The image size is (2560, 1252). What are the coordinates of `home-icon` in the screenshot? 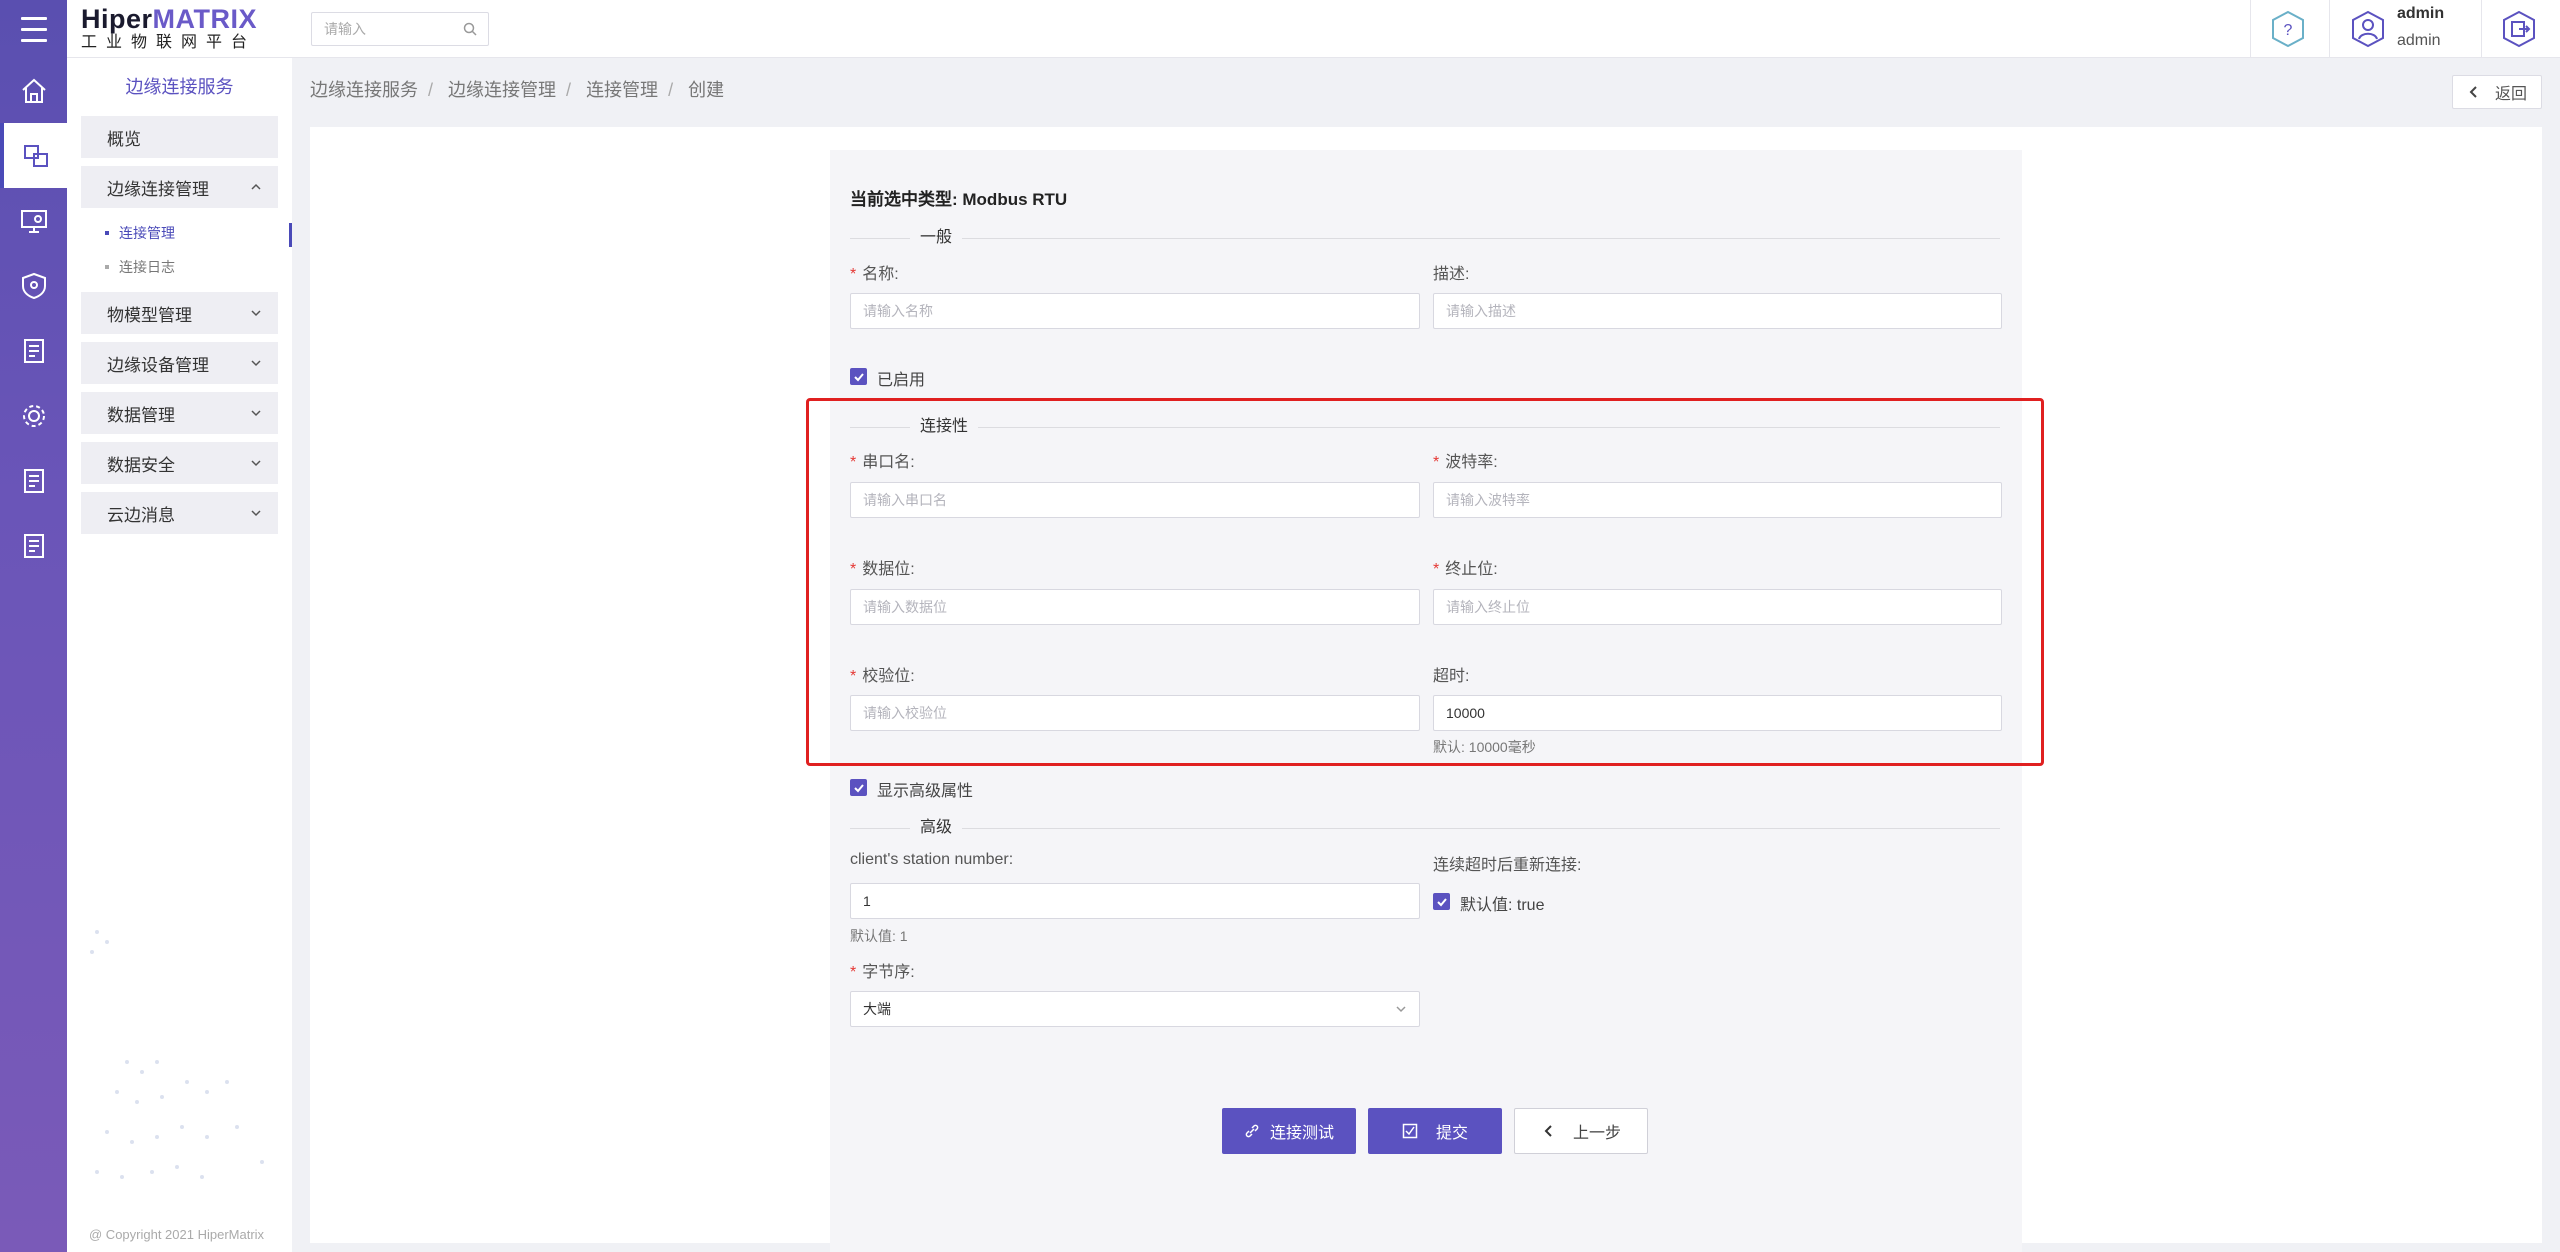 It's located at (33, 90).